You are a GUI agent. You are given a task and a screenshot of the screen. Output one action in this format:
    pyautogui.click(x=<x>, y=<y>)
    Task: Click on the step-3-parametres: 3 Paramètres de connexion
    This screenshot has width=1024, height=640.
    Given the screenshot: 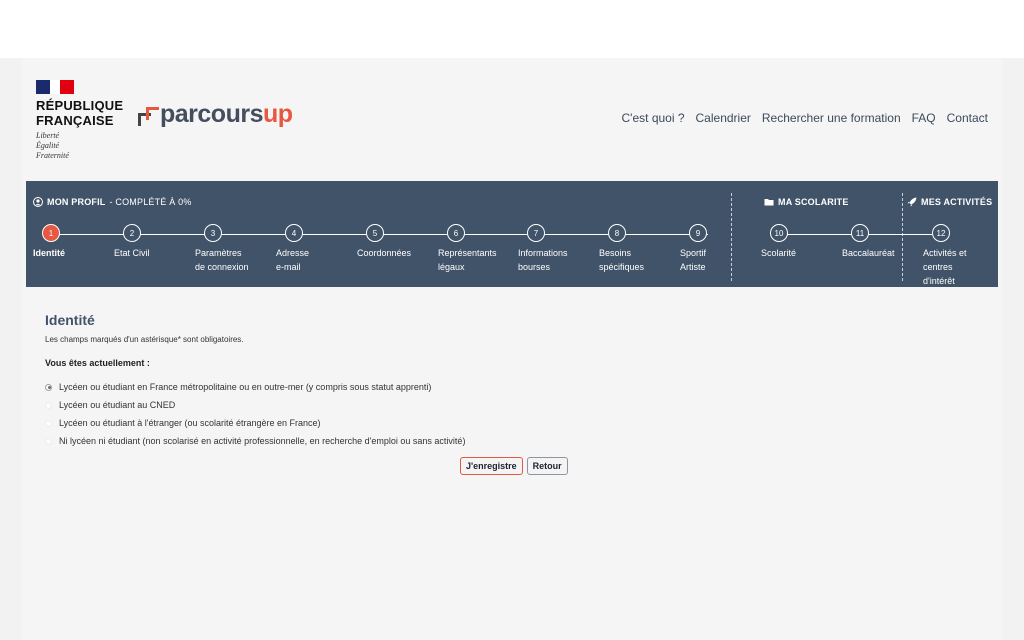 What is the action you would take?
    pyautogui.click(x=230, y=249)
    